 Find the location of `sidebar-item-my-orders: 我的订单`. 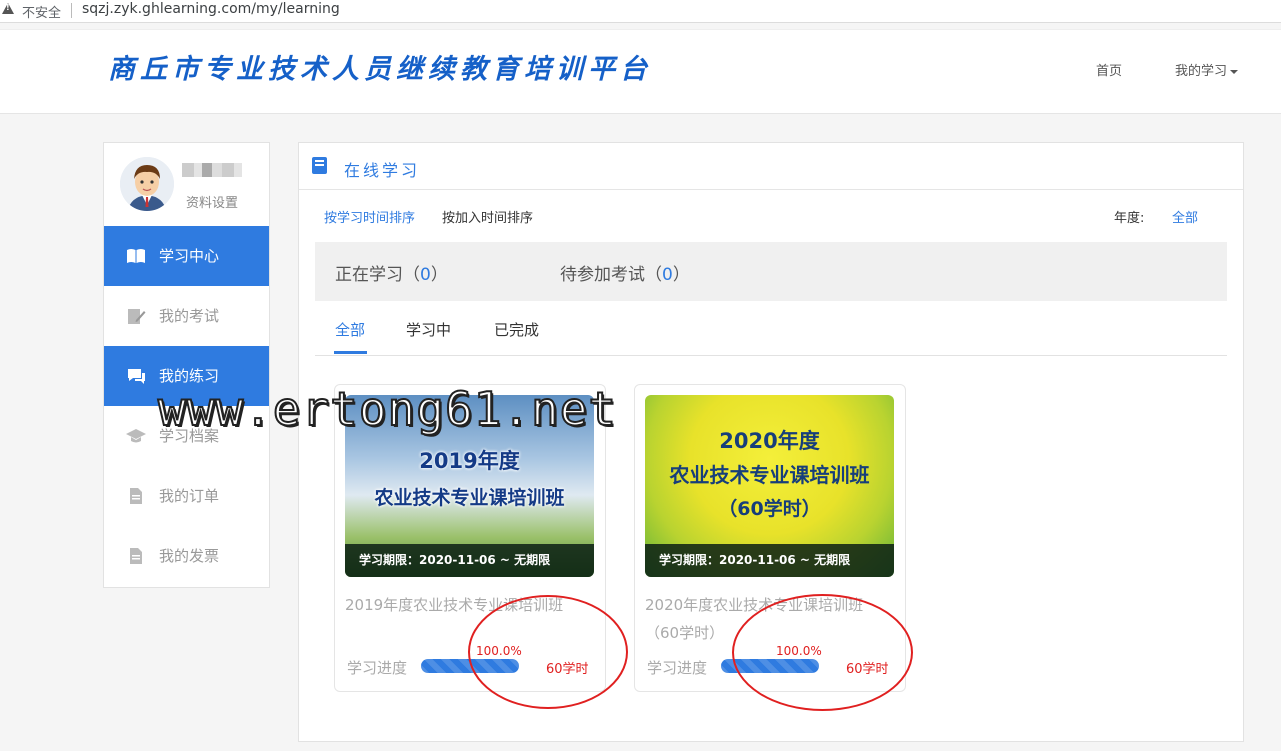

sidebar-item-my-orders: 我的订单 is located at coordinates (186, 496).